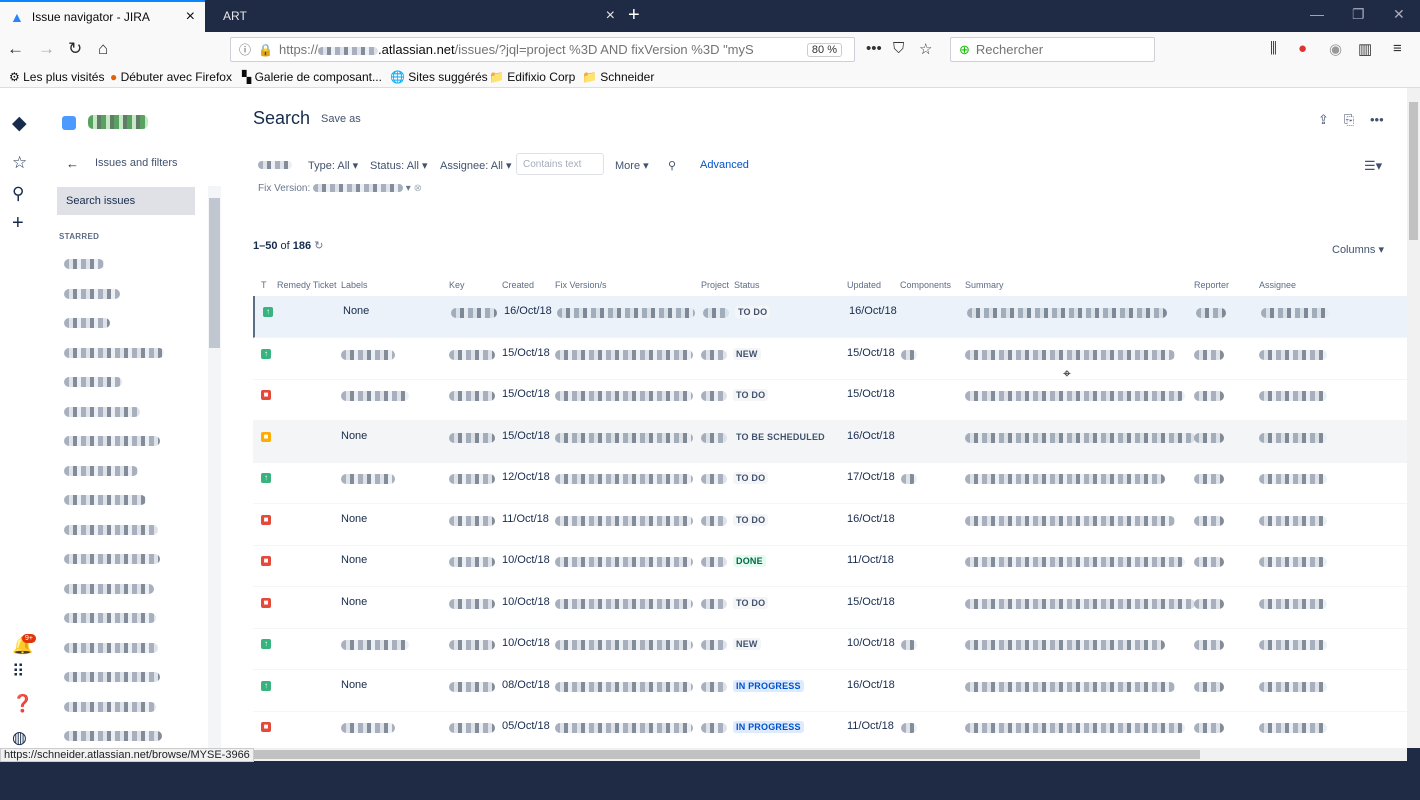 Image resolution: width=1420 pixels, height=800 pixels. I want to click on table-row: ■ None 11/Oct/18 TO DO 16/Oct/18, so click(830, 525).